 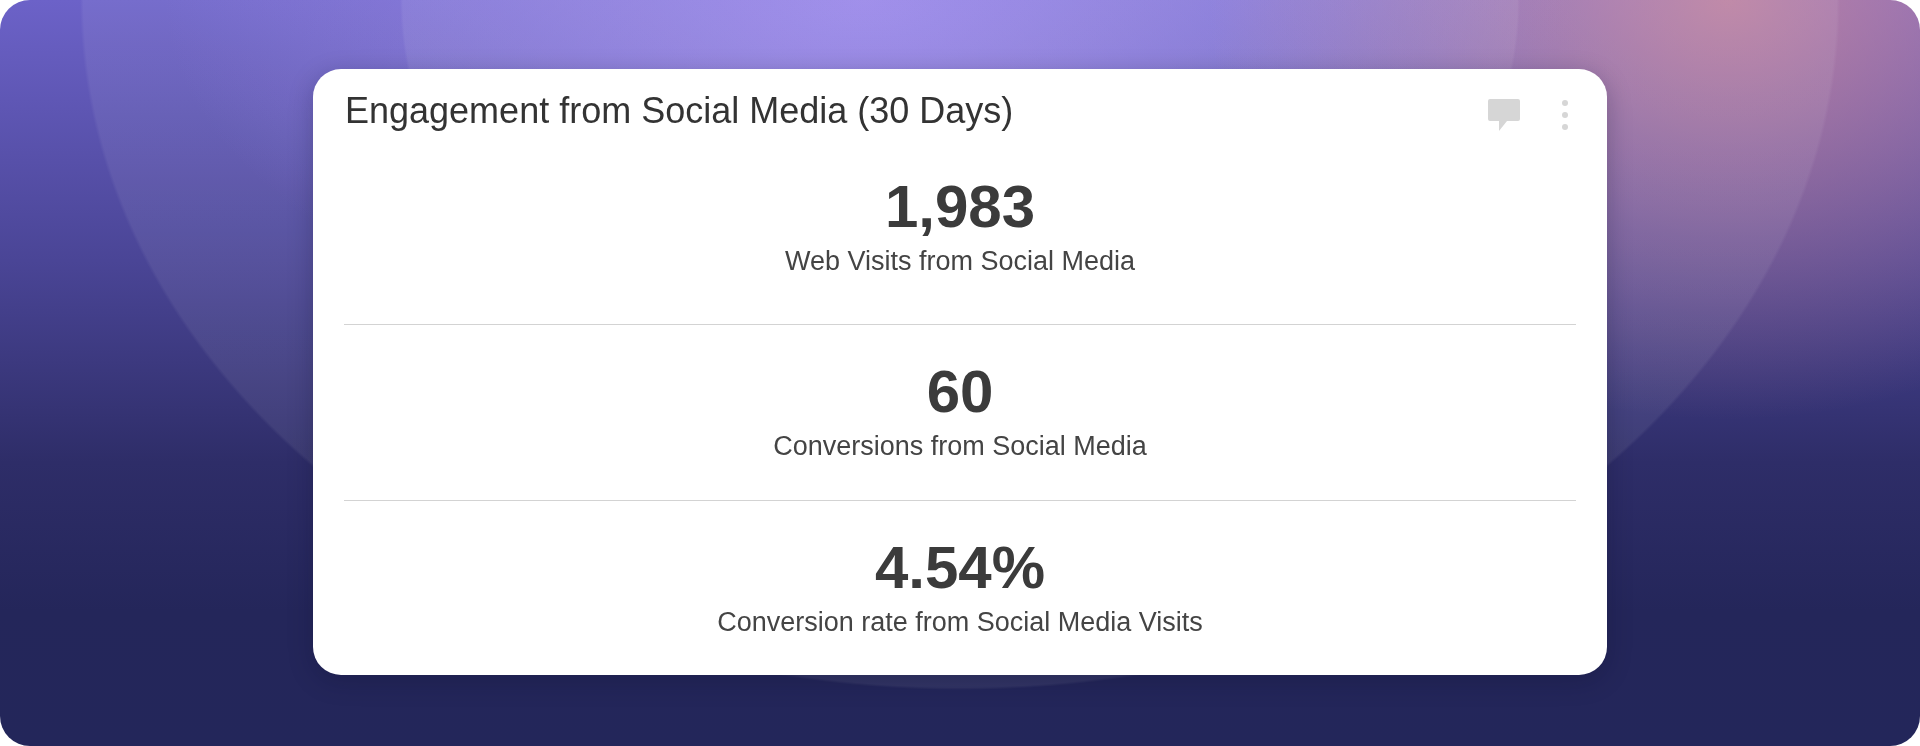 What do you see at coordinates (679, 111) in the screenshot?
I see `card-title: Engagement from Social Media (30 Days)` at bounding box center [679, 111].